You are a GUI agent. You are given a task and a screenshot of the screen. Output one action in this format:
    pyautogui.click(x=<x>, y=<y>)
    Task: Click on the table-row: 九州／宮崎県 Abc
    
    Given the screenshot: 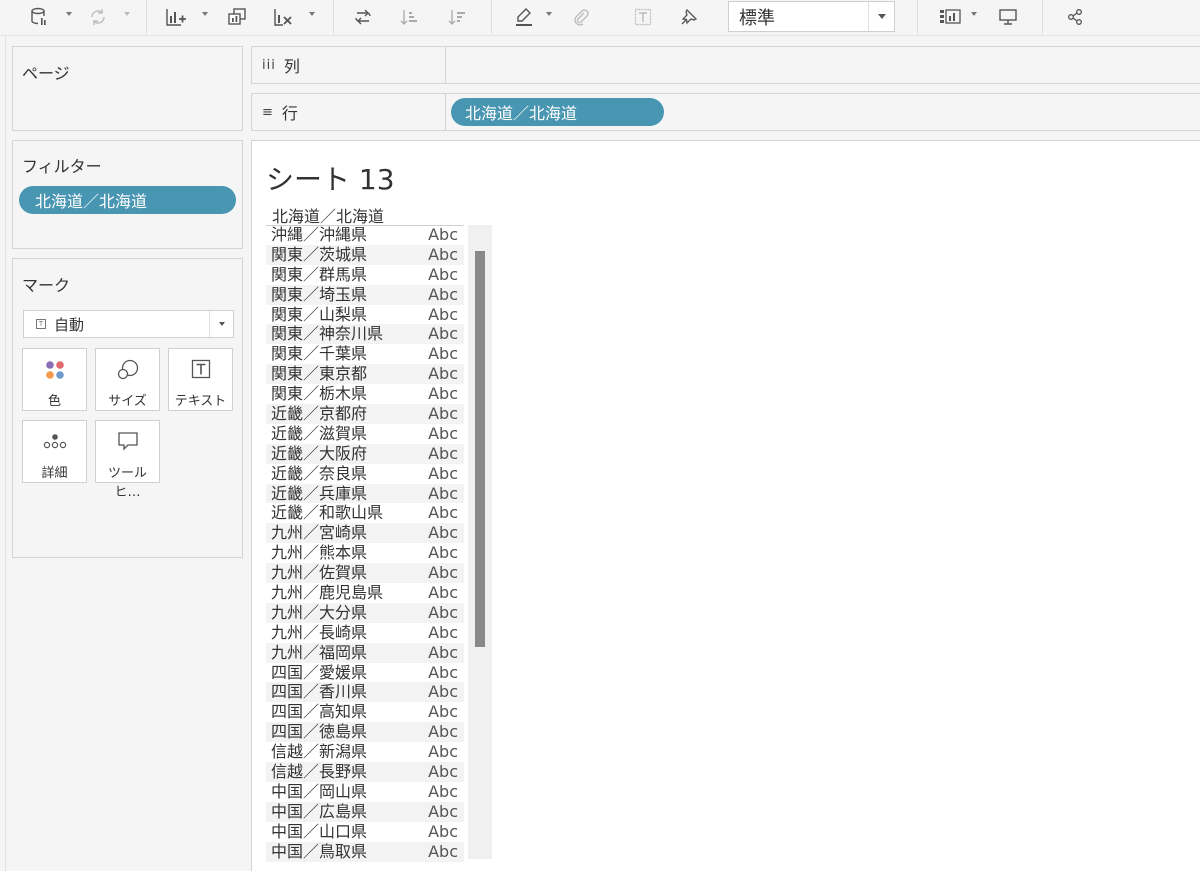 What is the action you would take?
    pyautogui.click(x=365, y=533)
    